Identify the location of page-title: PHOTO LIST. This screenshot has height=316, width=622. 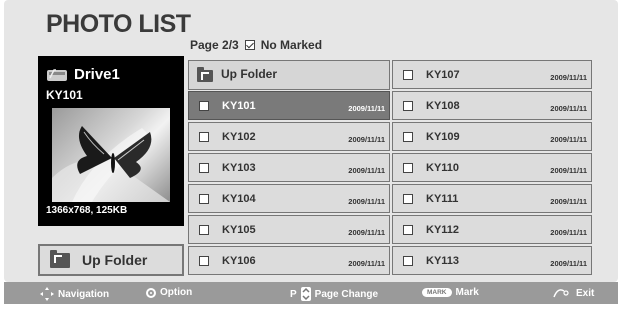
(118, 24).